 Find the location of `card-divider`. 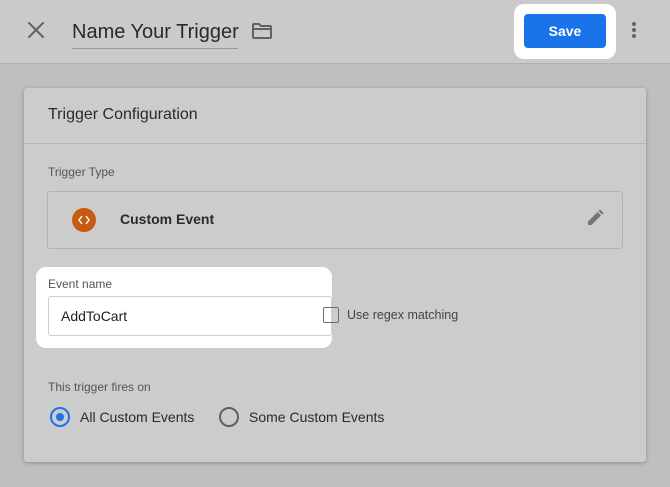

card-divider is located at coordinates (335, 143).